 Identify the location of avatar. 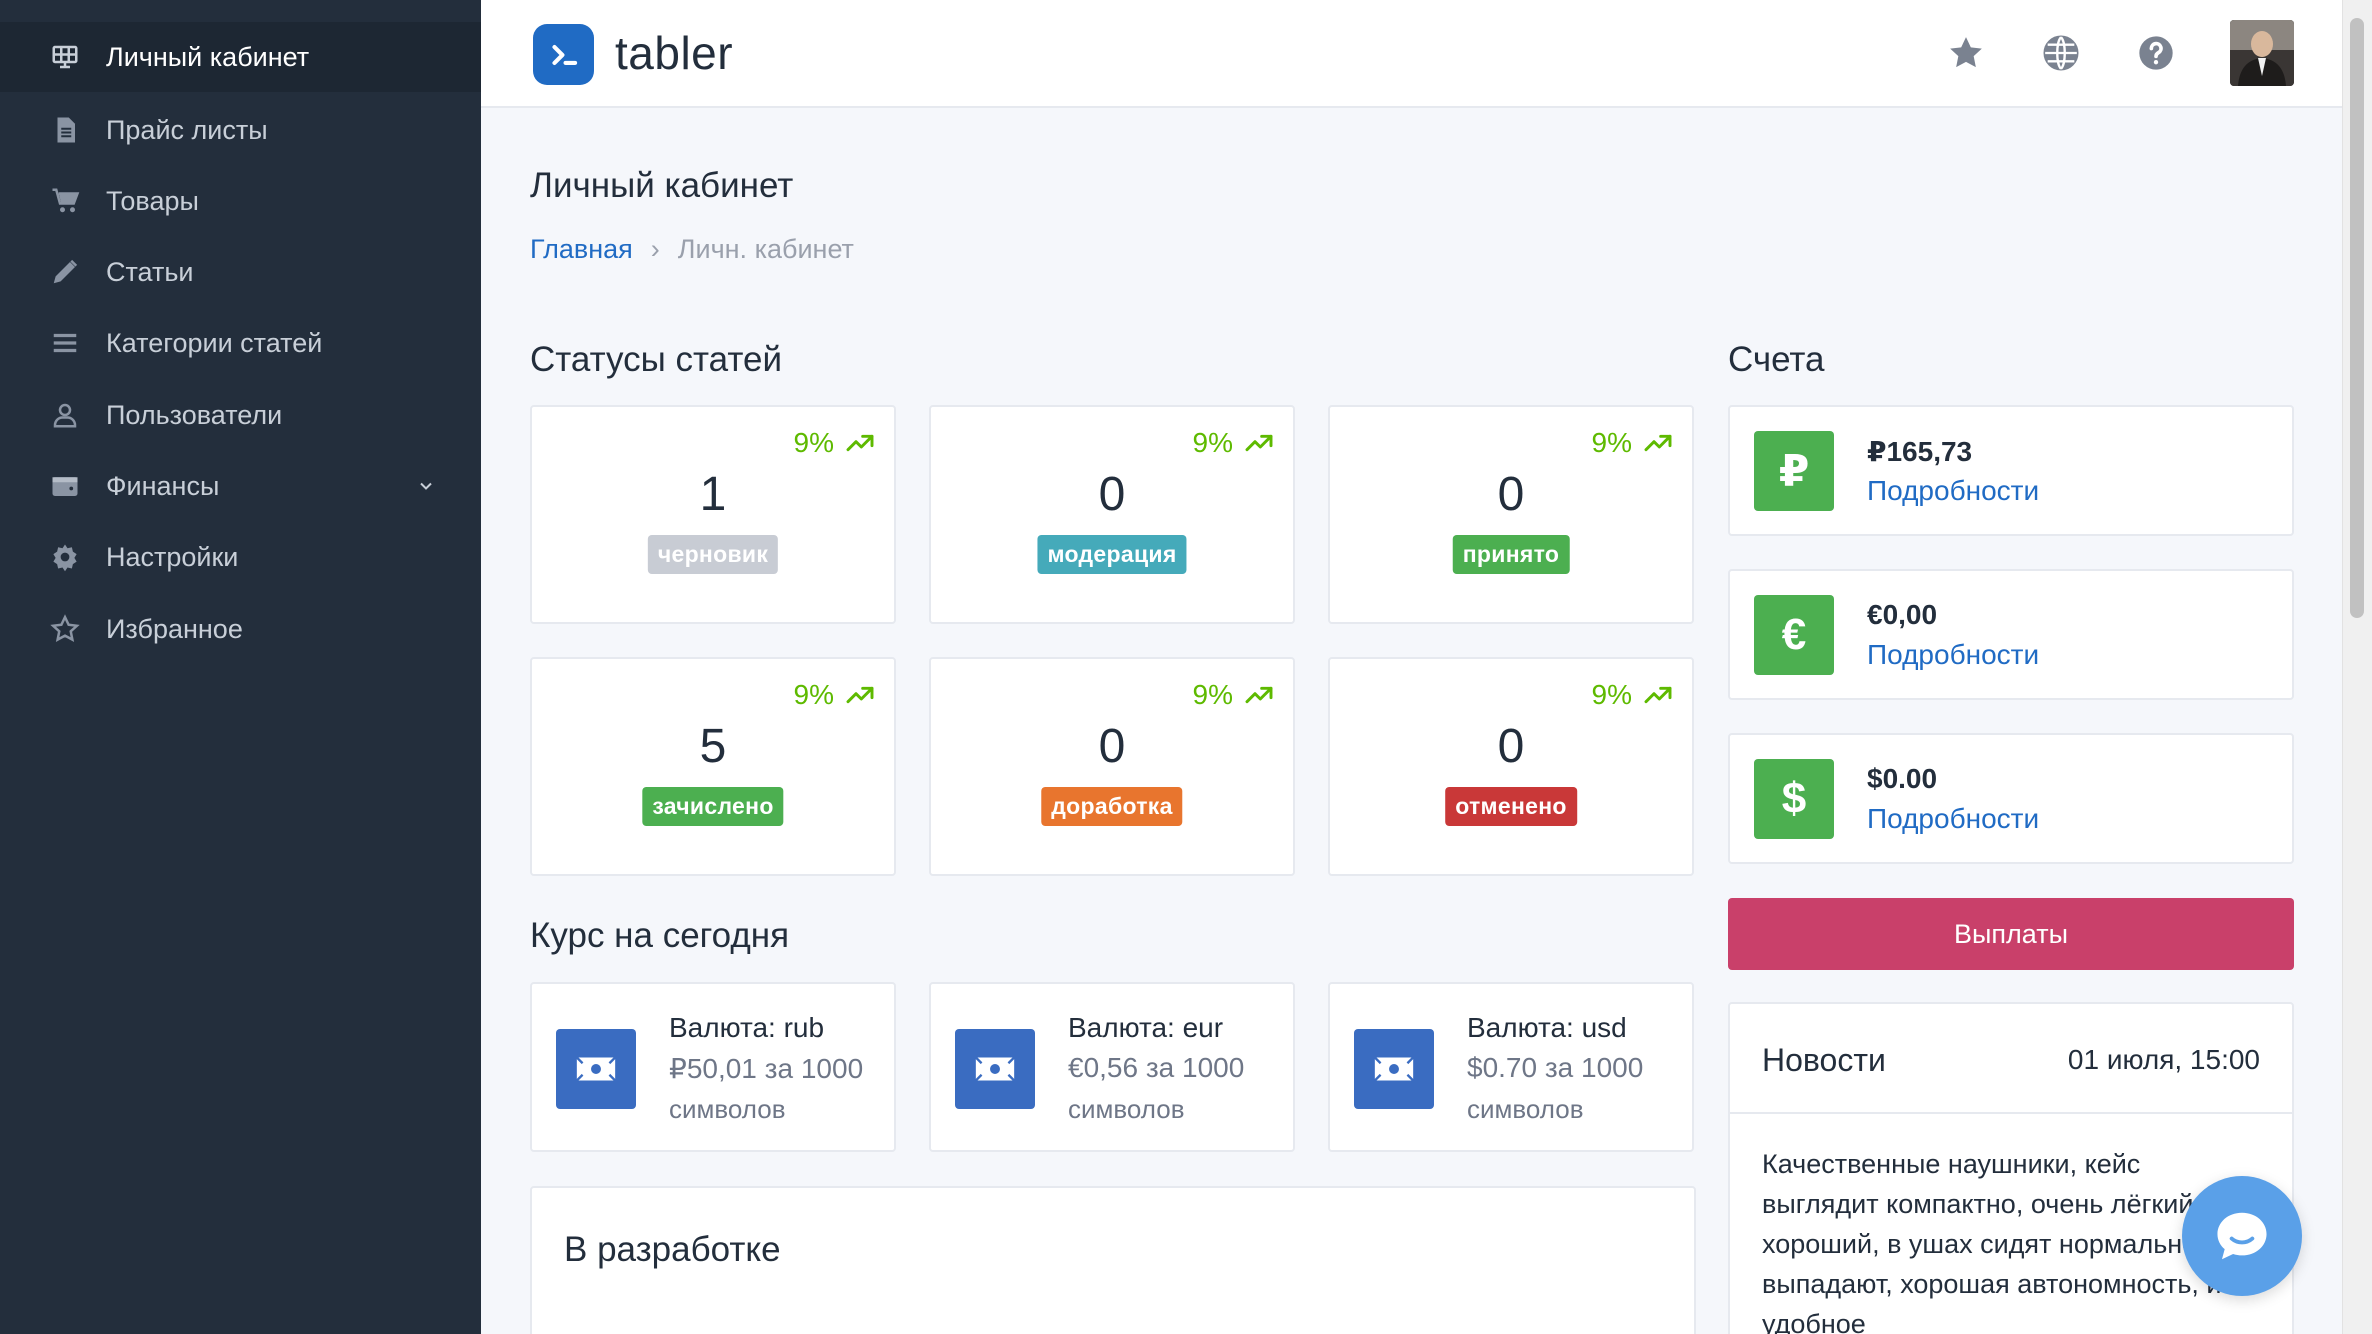
(2262, 53).